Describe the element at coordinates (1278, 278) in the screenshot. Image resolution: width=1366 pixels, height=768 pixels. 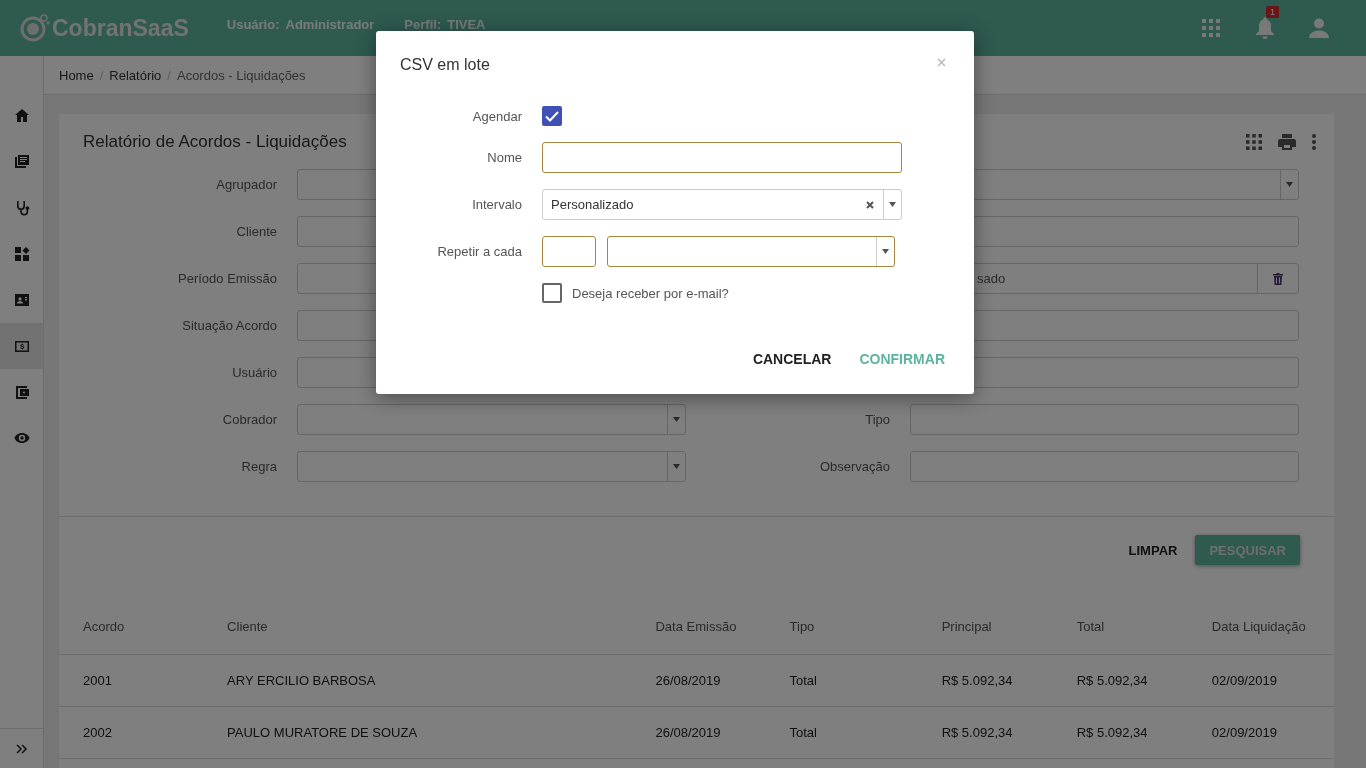
I see `trash-icon` at that location.